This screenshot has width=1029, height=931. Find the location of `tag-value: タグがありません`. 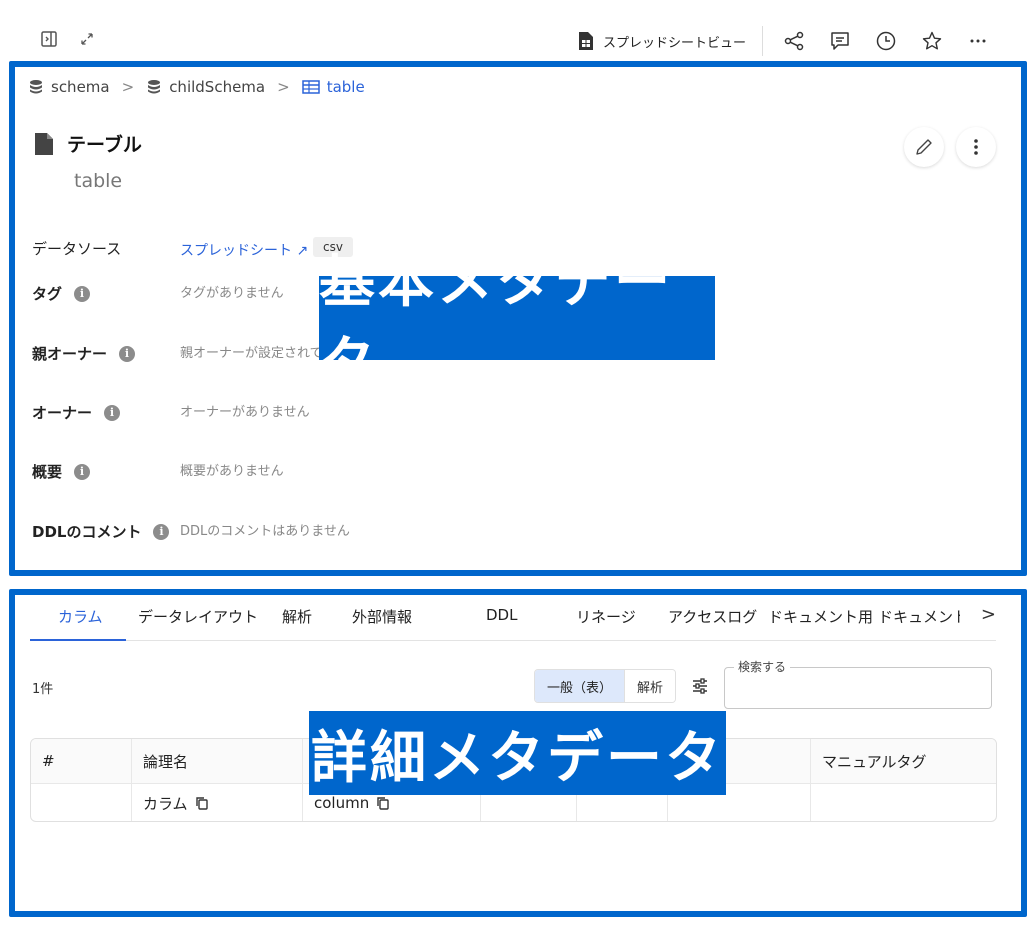

tag-value: タグがありません is located at coordinates (232, 293).